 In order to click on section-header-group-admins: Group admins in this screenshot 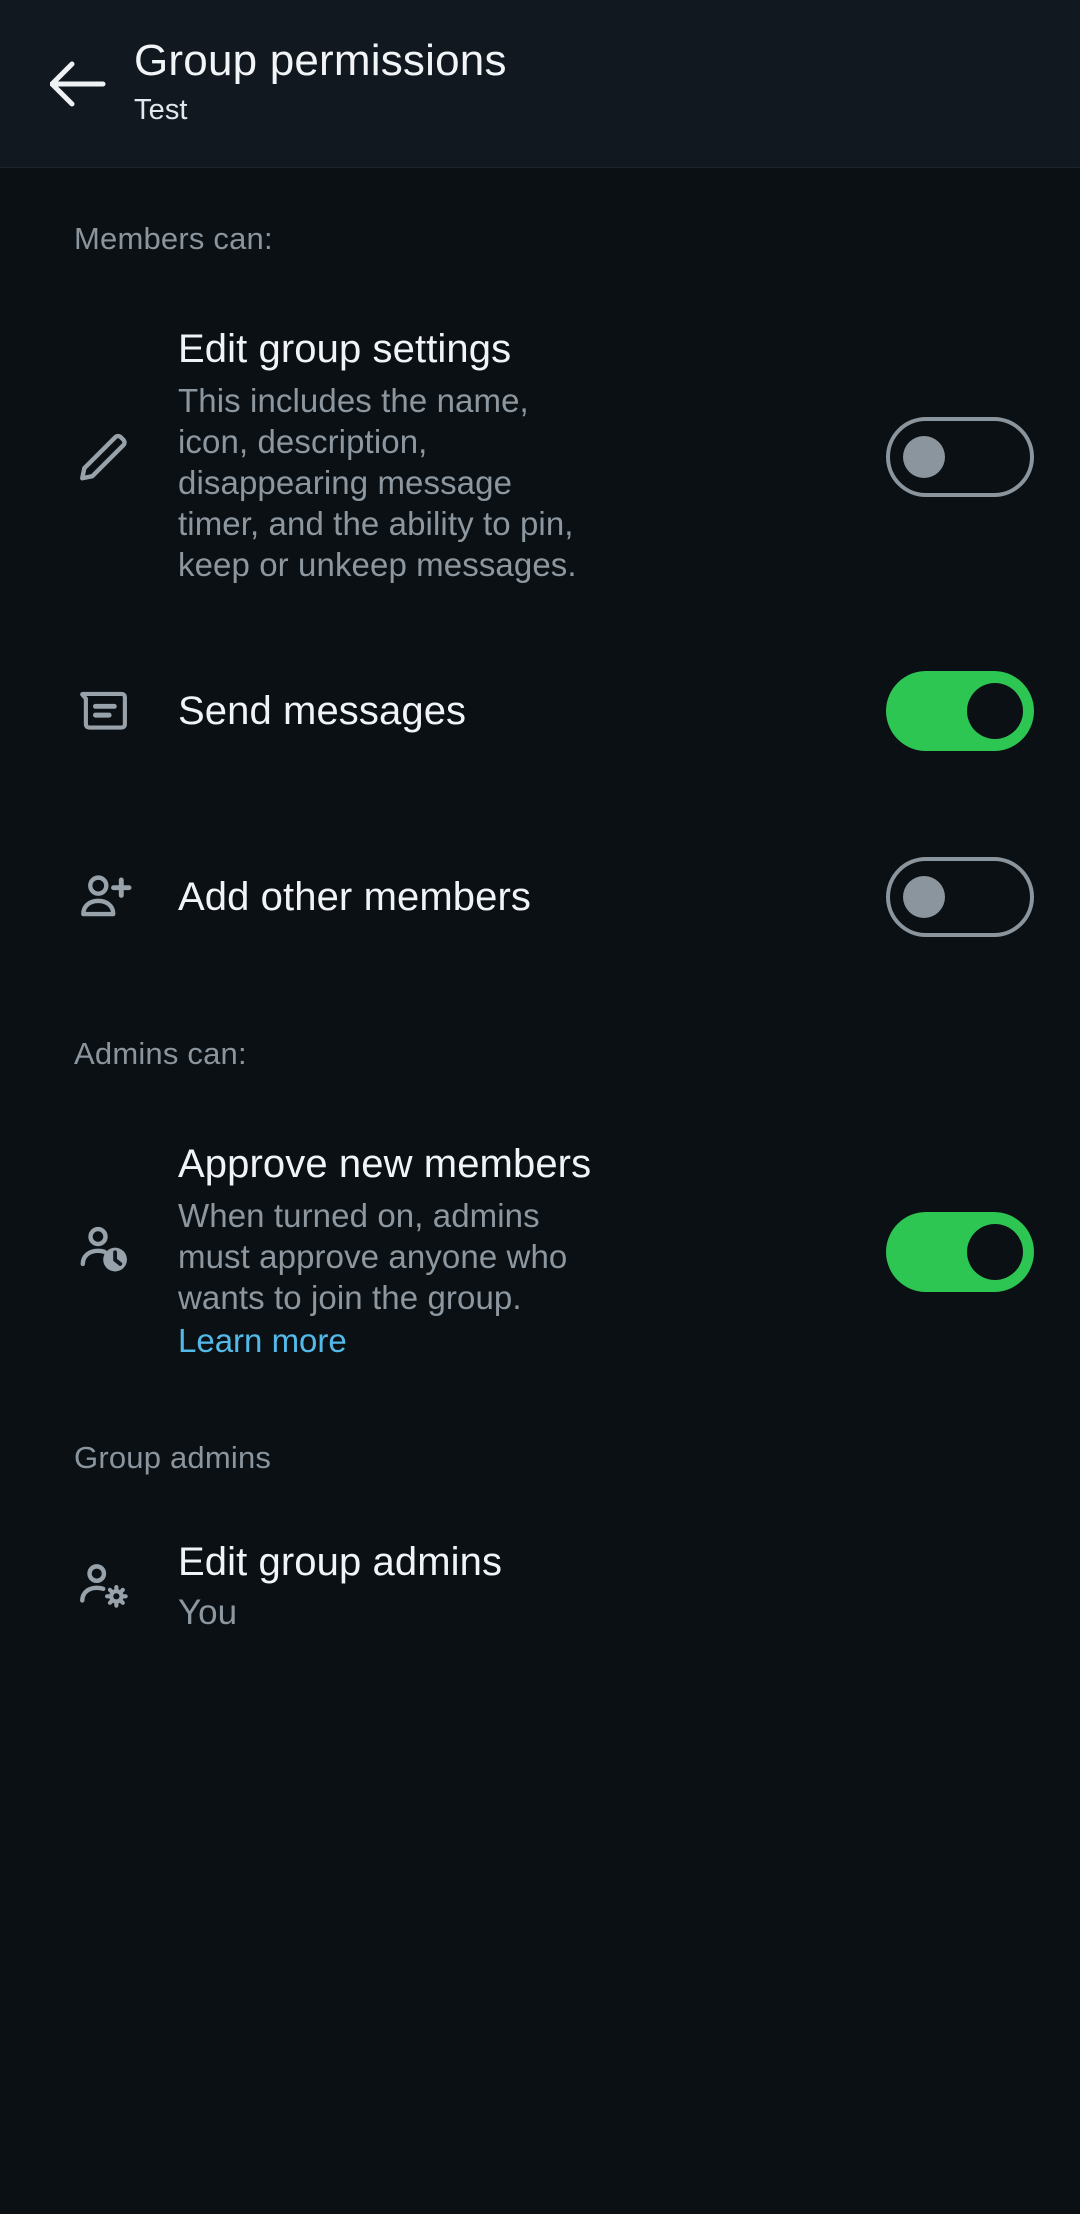, I will do `click(173, 1457)`.